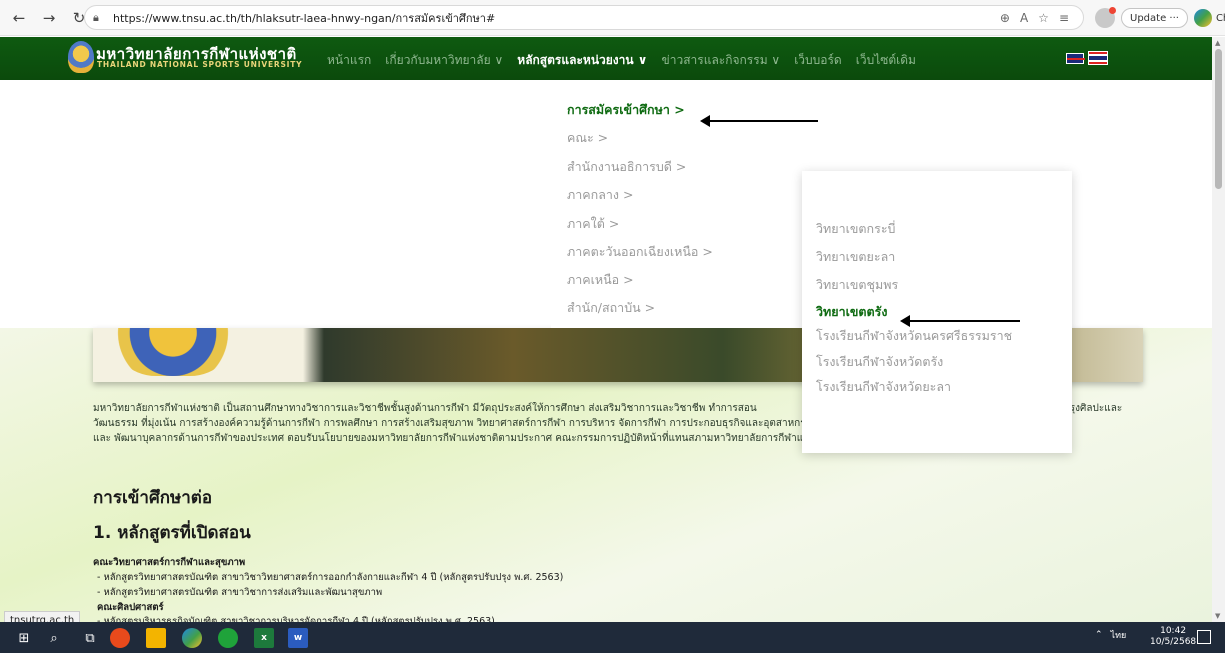 This screenshot has width=1225, height=653. What do you see at coordinates (1148, 18) in the screenshot?
I see `update-label: Update` at bounding box center [1148, 18].